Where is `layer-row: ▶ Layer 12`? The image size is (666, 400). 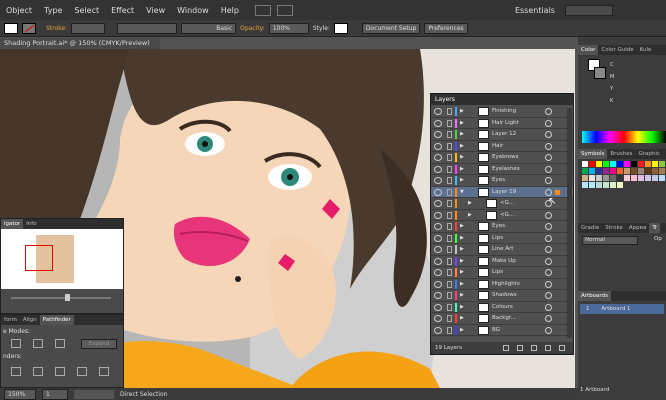 layer-row: ▶ Layer 12 is located at coordinates (502, 135).